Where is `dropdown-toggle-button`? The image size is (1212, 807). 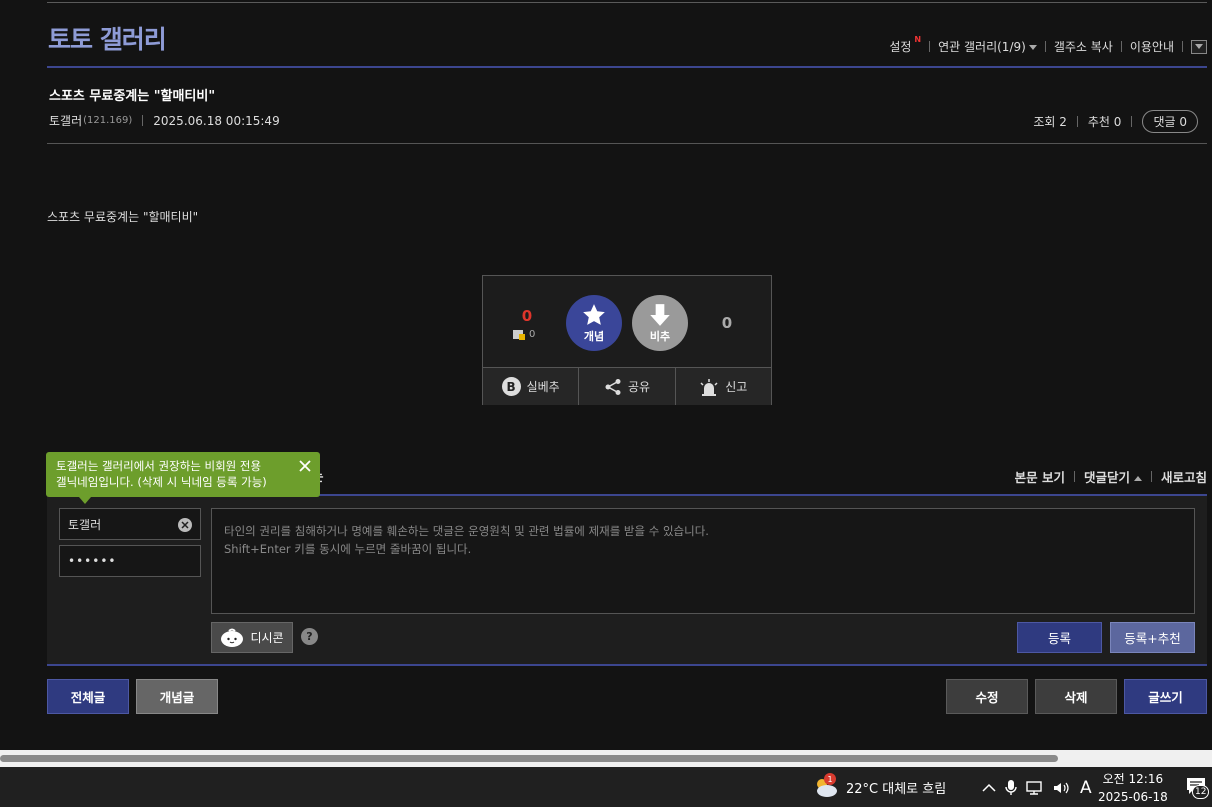
dropdown-toggle-button is located at coordinates (1199, 46).